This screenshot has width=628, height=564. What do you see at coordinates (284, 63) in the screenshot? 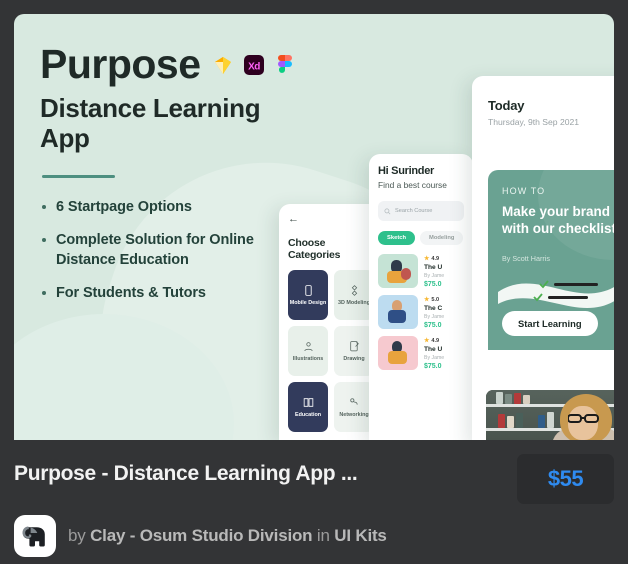
I see `figma-icon` at bounding box center [284, 63].